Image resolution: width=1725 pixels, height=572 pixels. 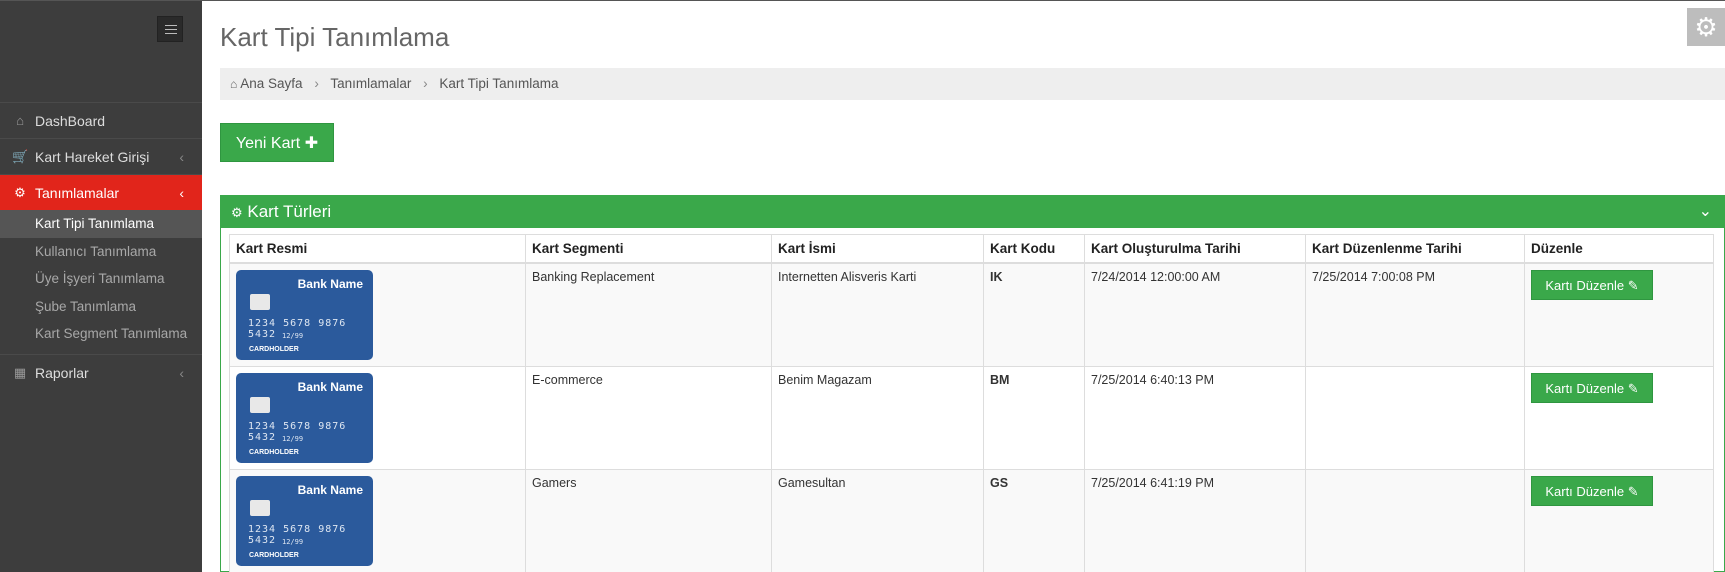 I want to click on new-card-button: Yeni Kart ✚, so click(x=277, y=142).